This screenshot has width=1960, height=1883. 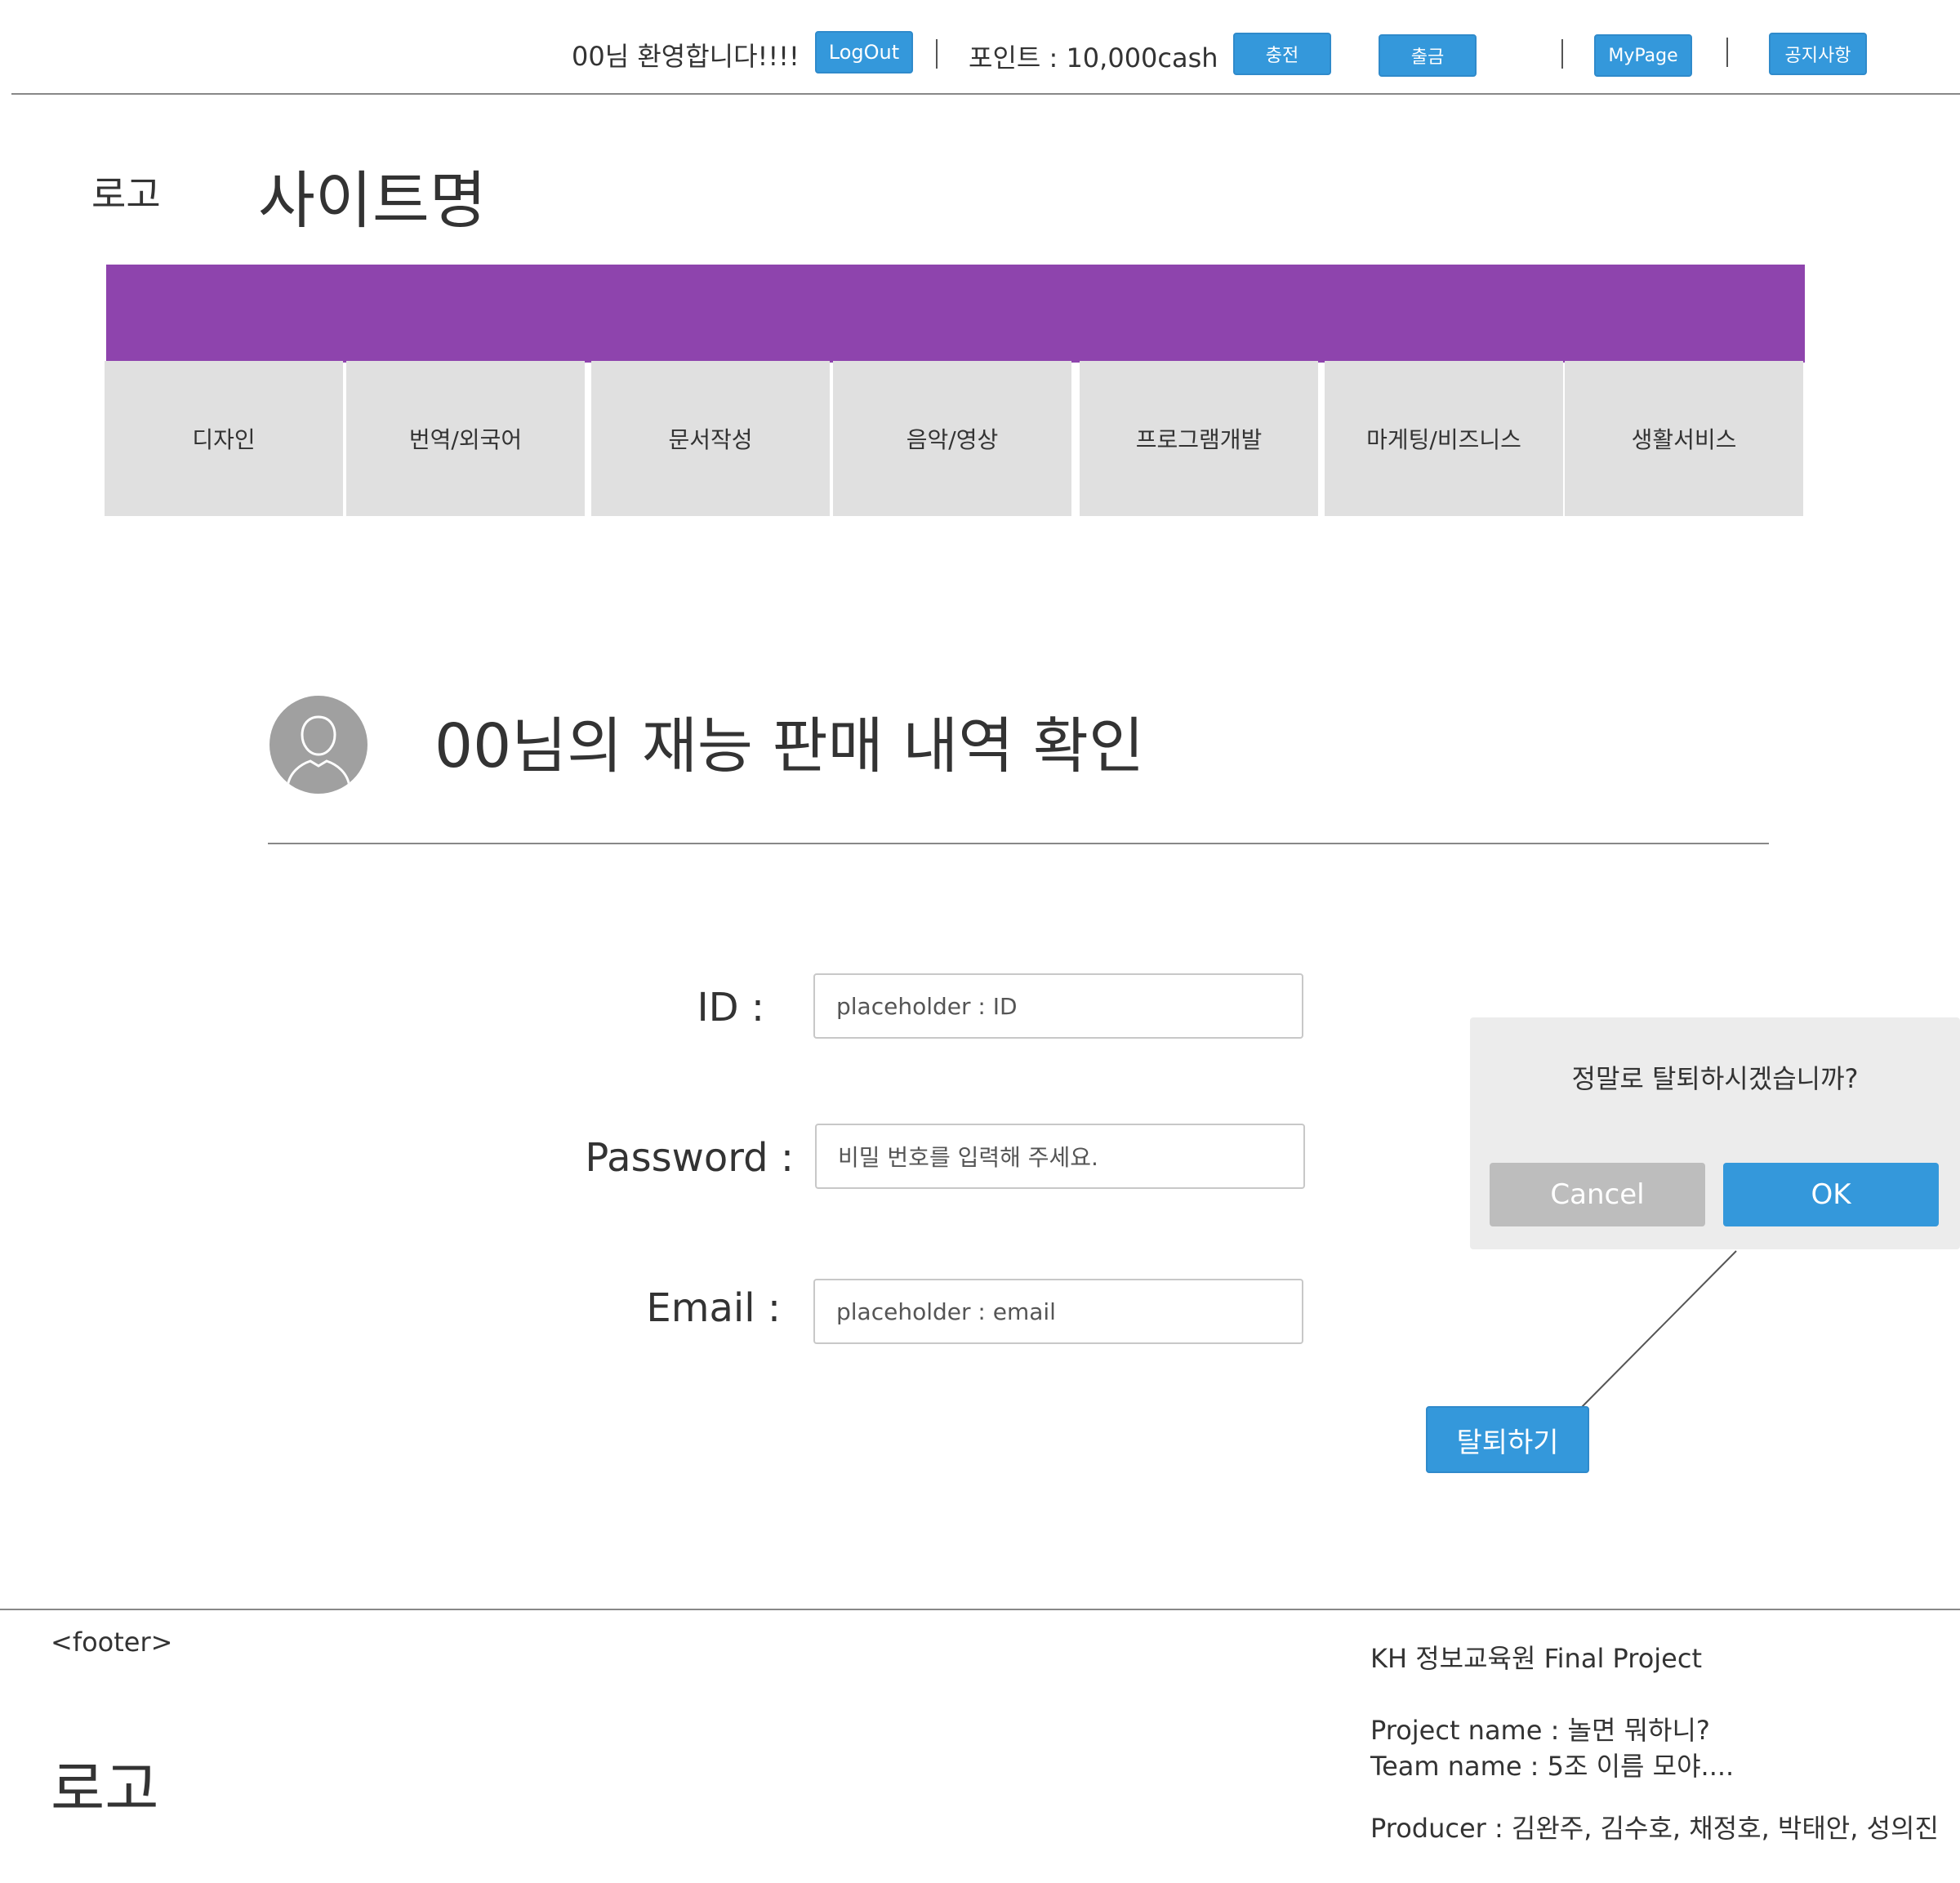 I want to click on category-music-video: 음악/영상, so click(x=952, y=439).